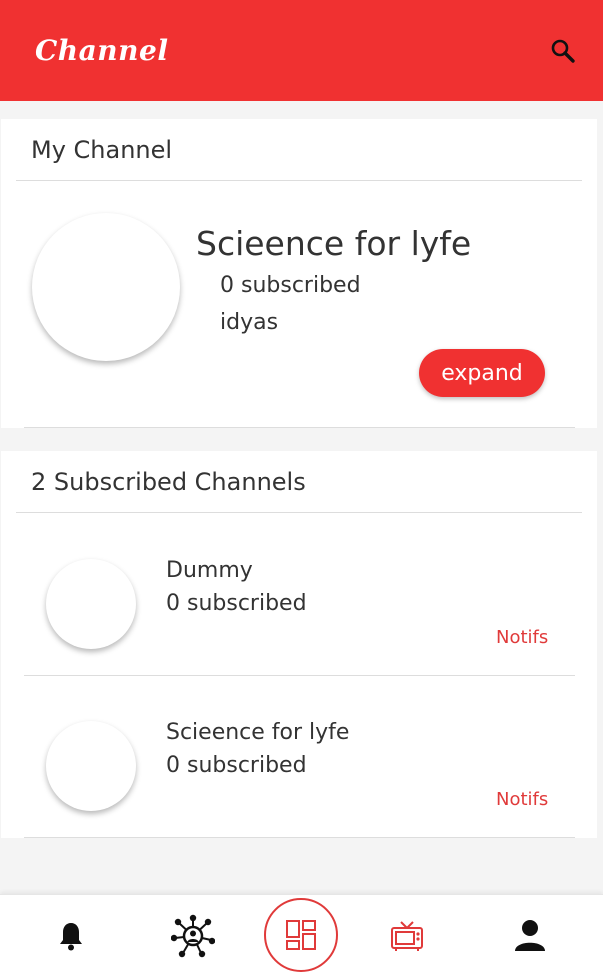 This screenshot has width=603, height=979. I want to click on nav-profile, so click(530, 935).